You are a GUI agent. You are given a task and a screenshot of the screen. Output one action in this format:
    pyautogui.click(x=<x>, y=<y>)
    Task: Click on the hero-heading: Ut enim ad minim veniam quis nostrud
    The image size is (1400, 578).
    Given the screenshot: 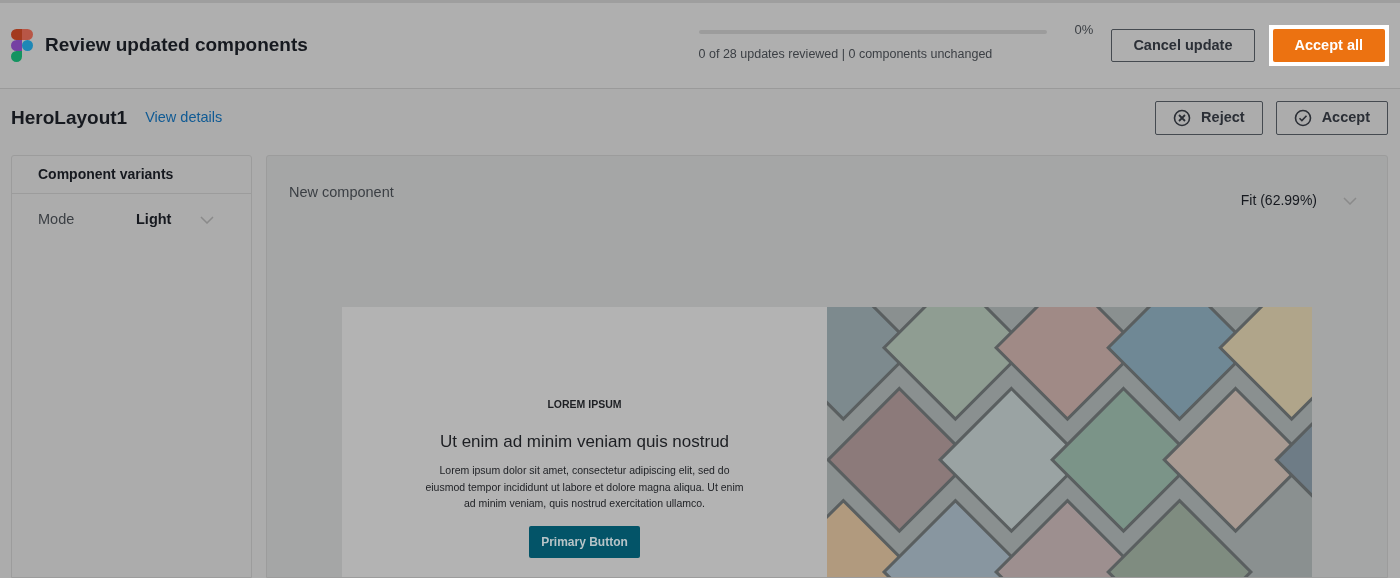 What is the action you would take?
    pyautogui.click(x=584, y=441)
    